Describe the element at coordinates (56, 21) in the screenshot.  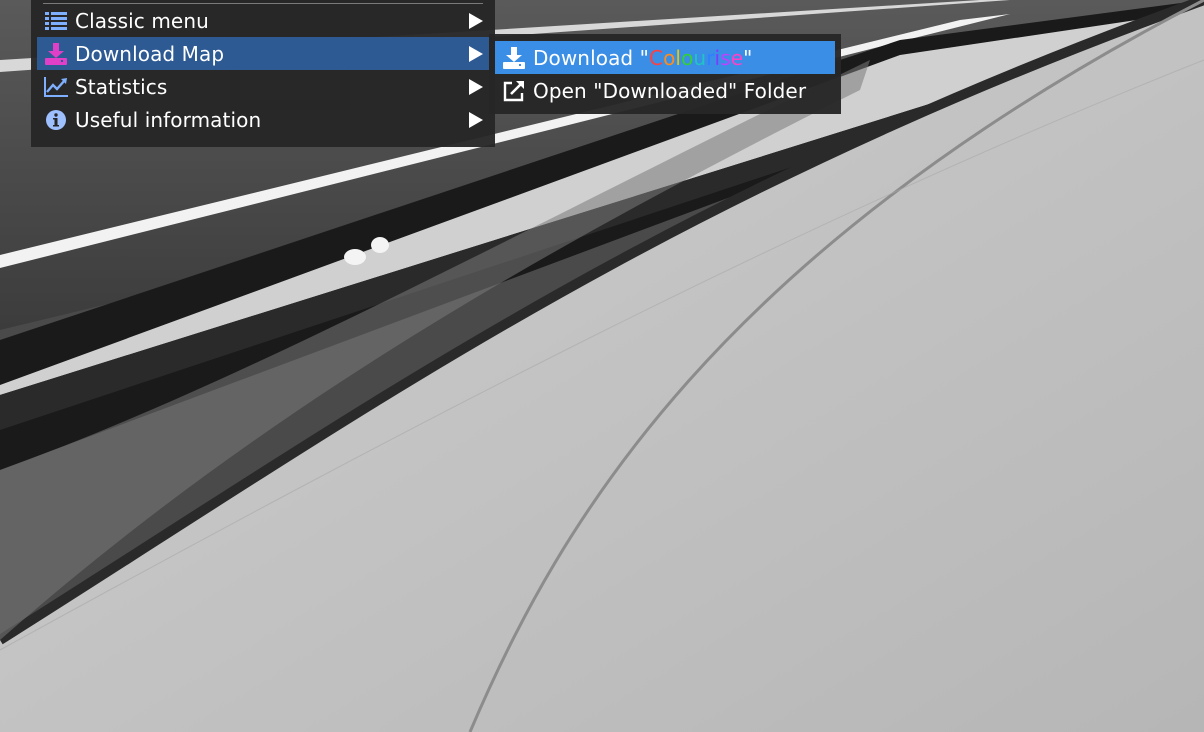
I see `list-icon` at that location.